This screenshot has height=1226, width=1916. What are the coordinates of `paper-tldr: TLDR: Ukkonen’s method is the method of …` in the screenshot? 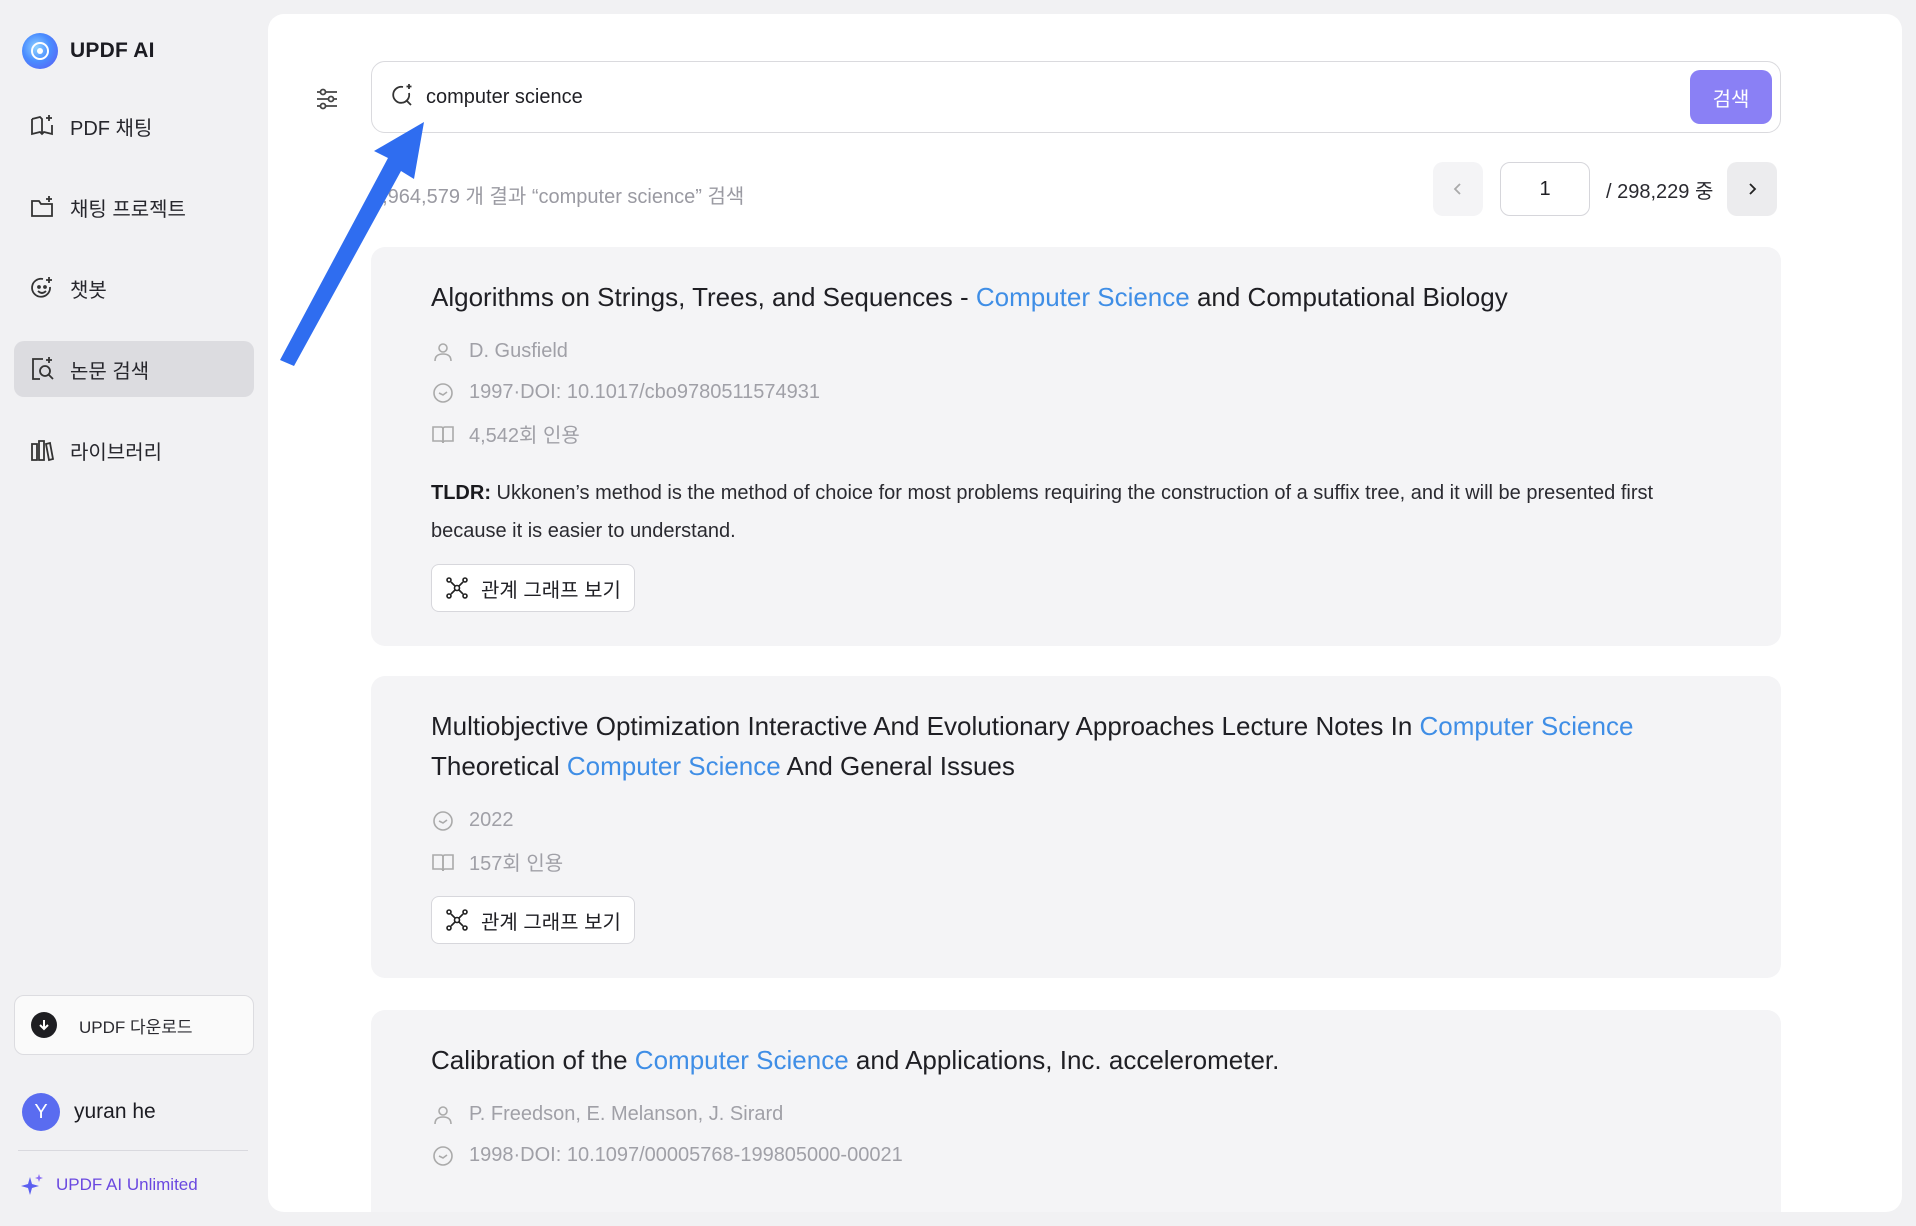 It's located at (1042, 512).